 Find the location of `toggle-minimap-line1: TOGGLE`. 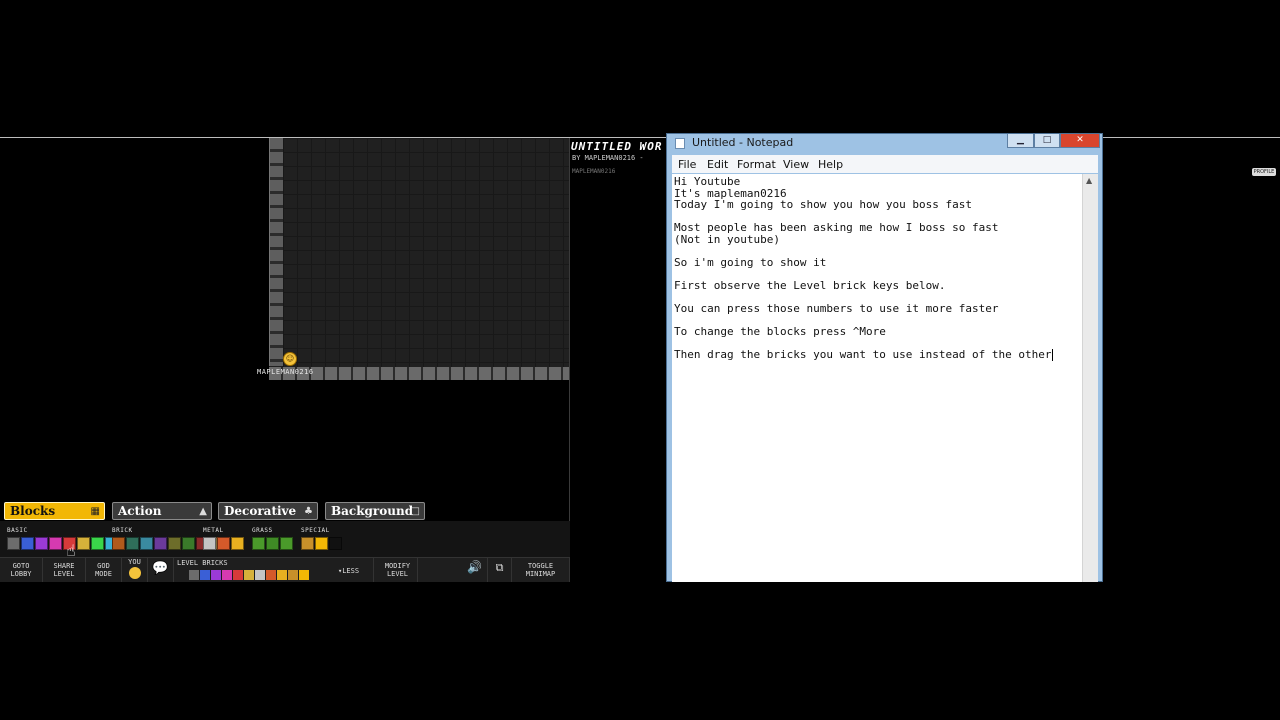

toggle-minimap-line1: TOGGLE is located at coordinates (540, 566).